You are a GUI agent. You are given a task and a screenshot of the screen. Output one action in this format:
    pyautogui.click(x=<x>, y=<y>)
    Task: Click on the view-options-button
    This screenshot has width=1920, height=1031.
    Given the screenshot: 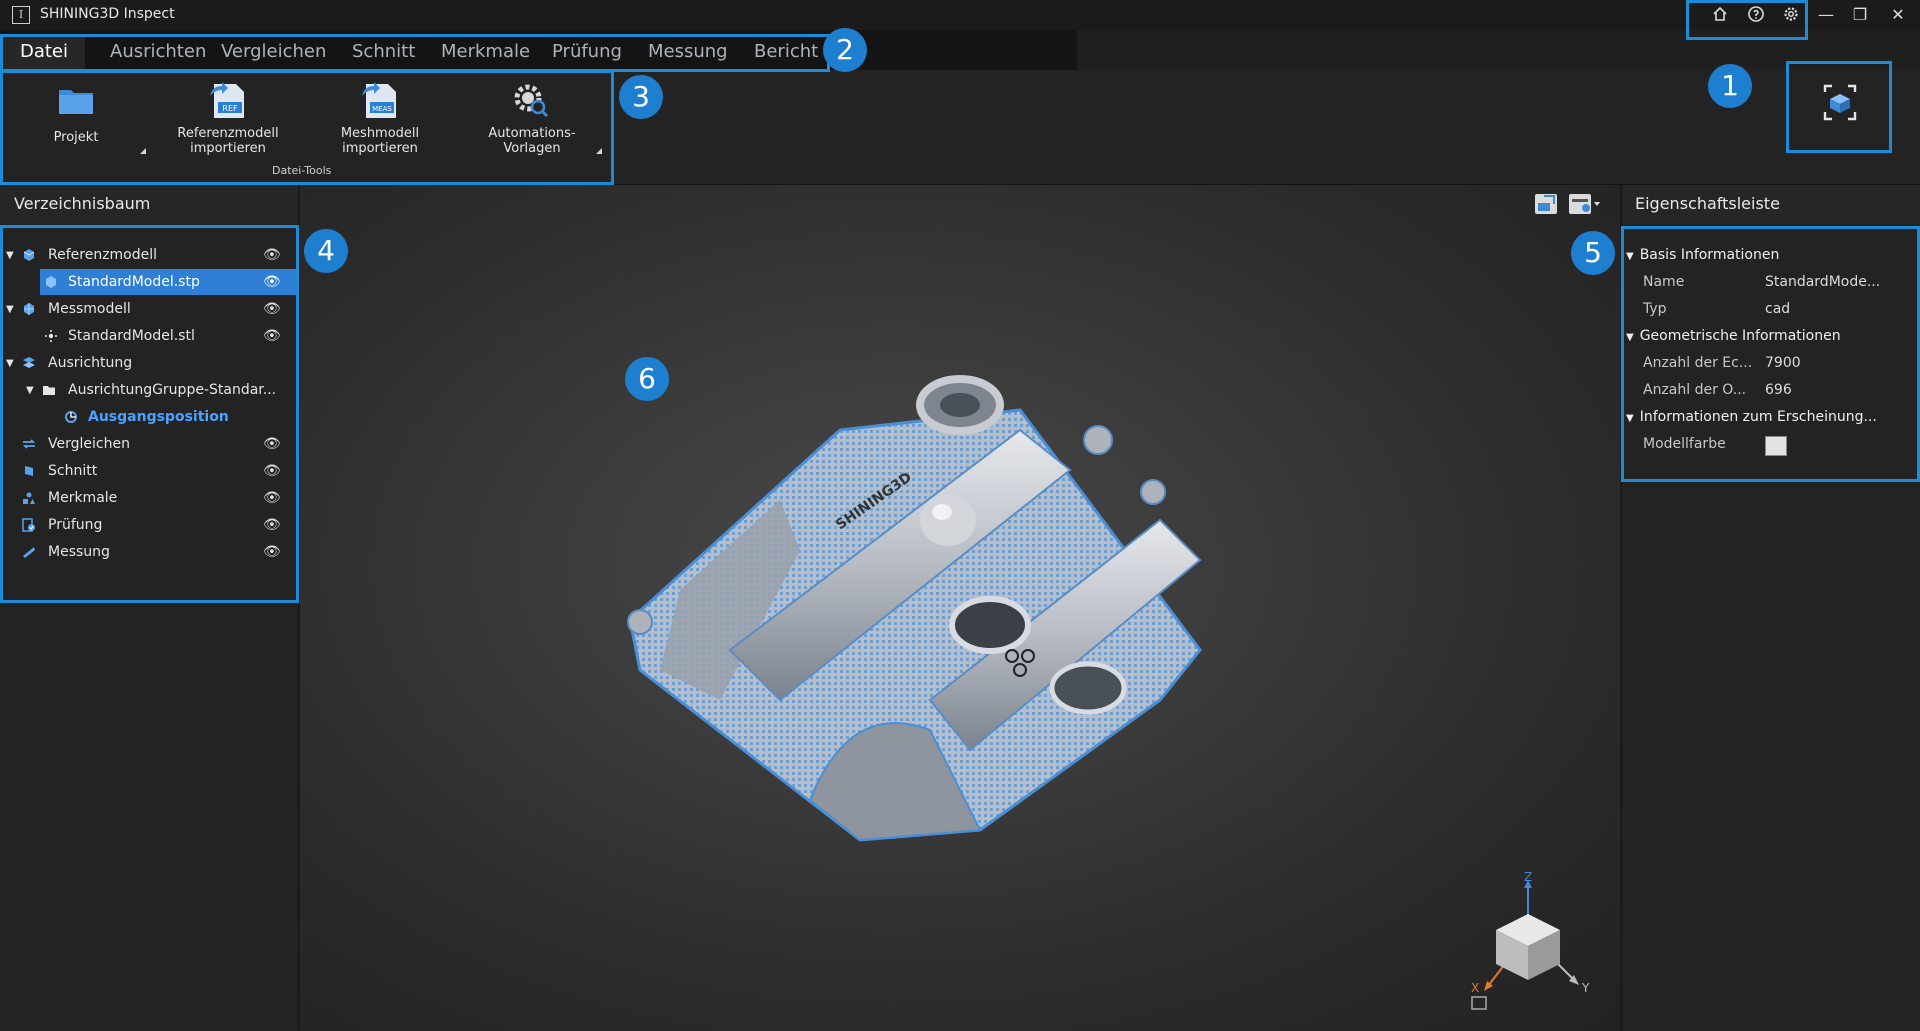 What is the action you would take?
    pyautogui.click(x=1546, y=204)
    